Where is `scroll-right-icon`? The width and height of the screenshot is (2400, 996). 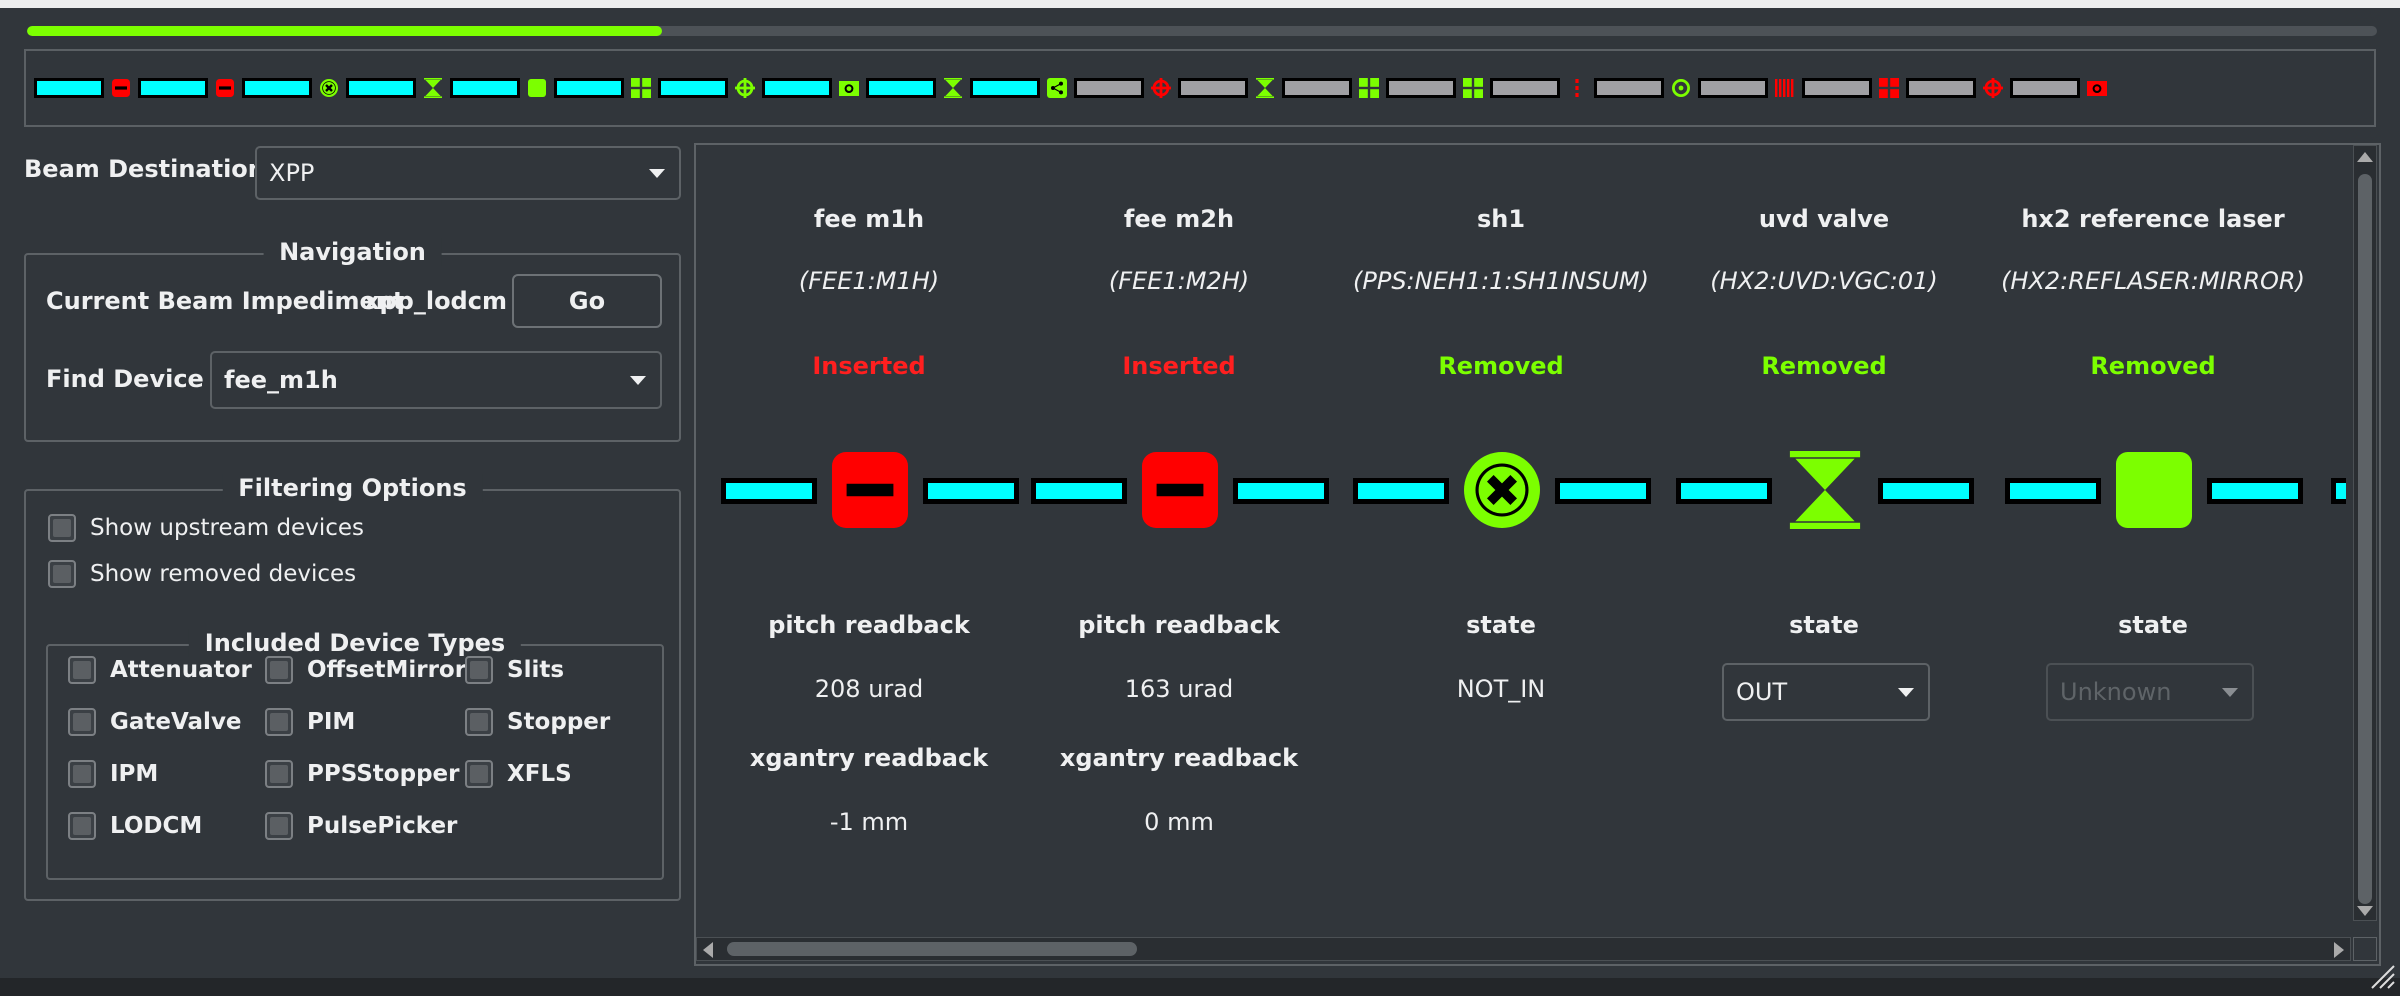 scroll-right-icon is located at coordinates (2339, 950).